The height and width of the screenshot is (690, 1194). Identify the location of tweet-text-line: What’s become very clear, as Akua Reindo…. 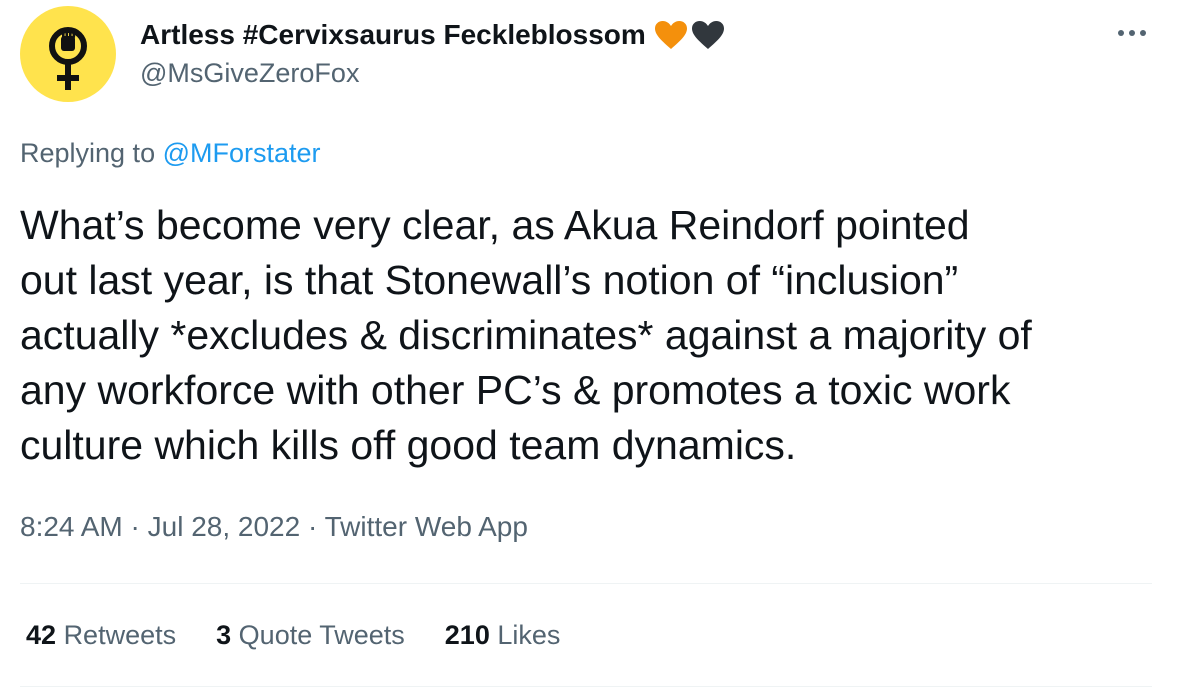
(495, 225).